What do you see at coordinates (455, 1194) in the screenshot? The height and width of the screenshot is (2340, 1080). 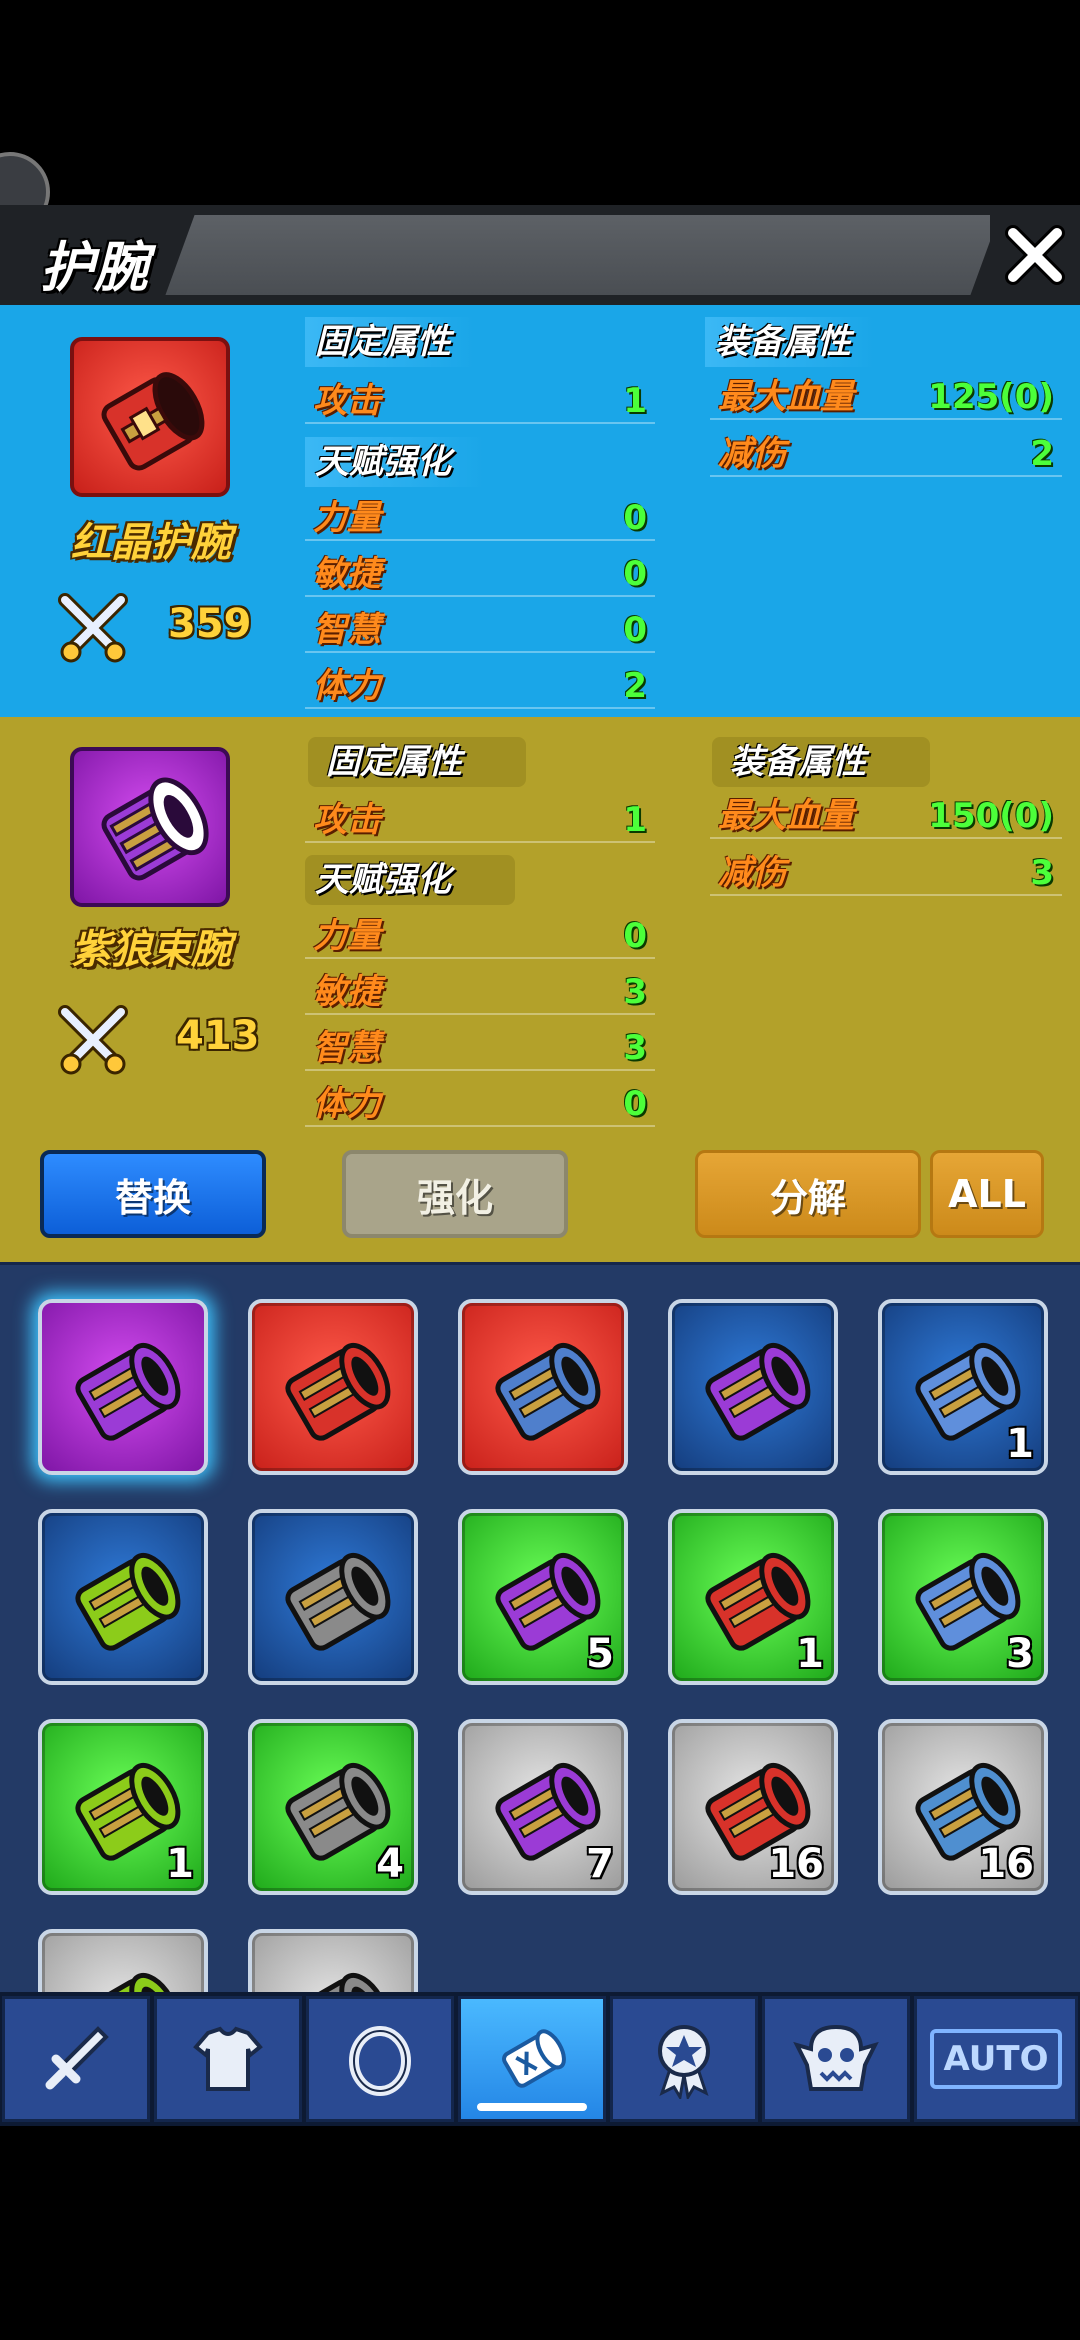 I see `enhance-button: 强化` at bounding box center [455, 1194].